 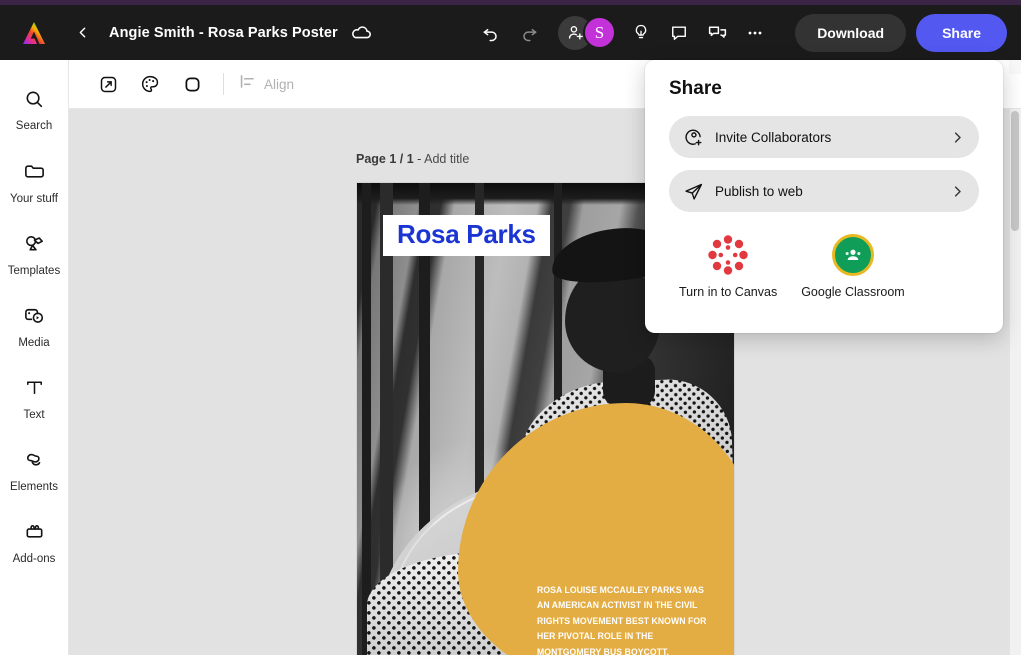 I want to click on comments-stack-icon, so click(x=717, y=33).